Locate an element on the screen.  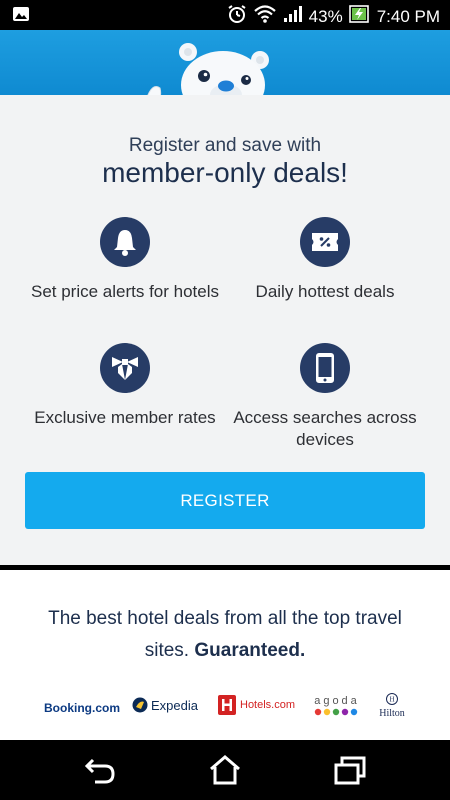
register-button: REGISTER is located at coordinates (225, 500).